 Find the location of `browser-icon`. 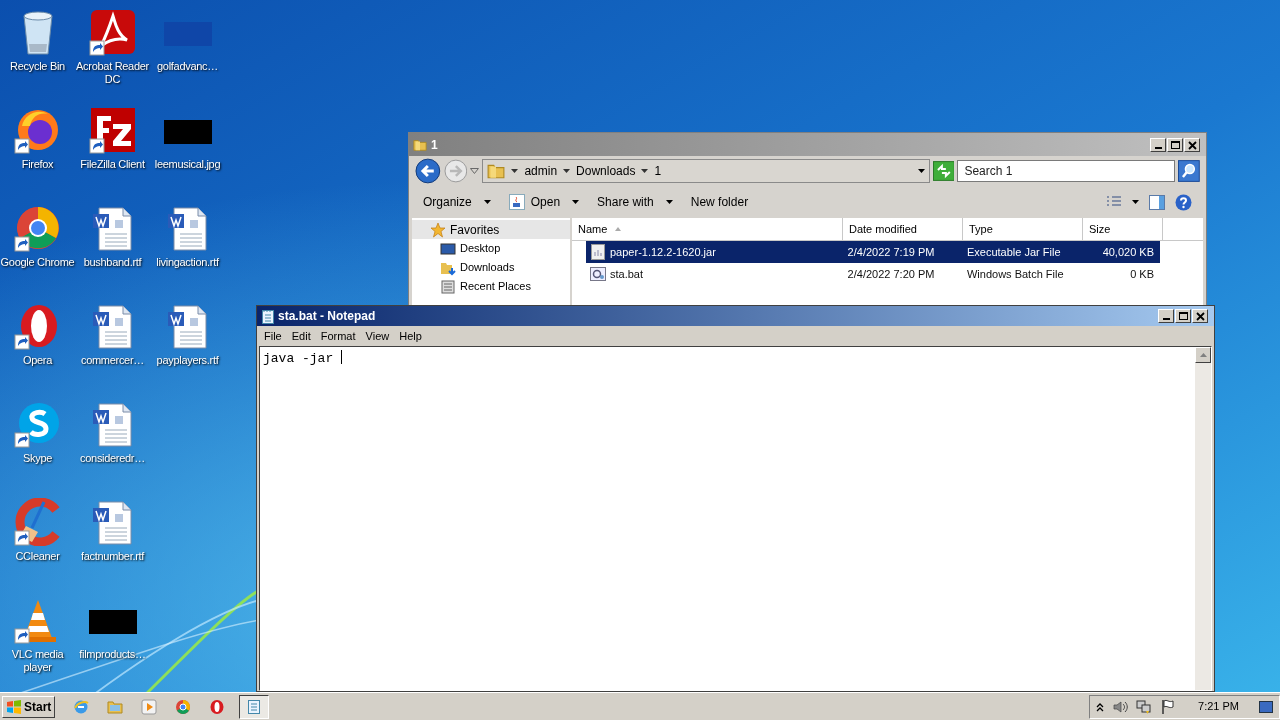

browser-icon is located at coordinates (183, 706).